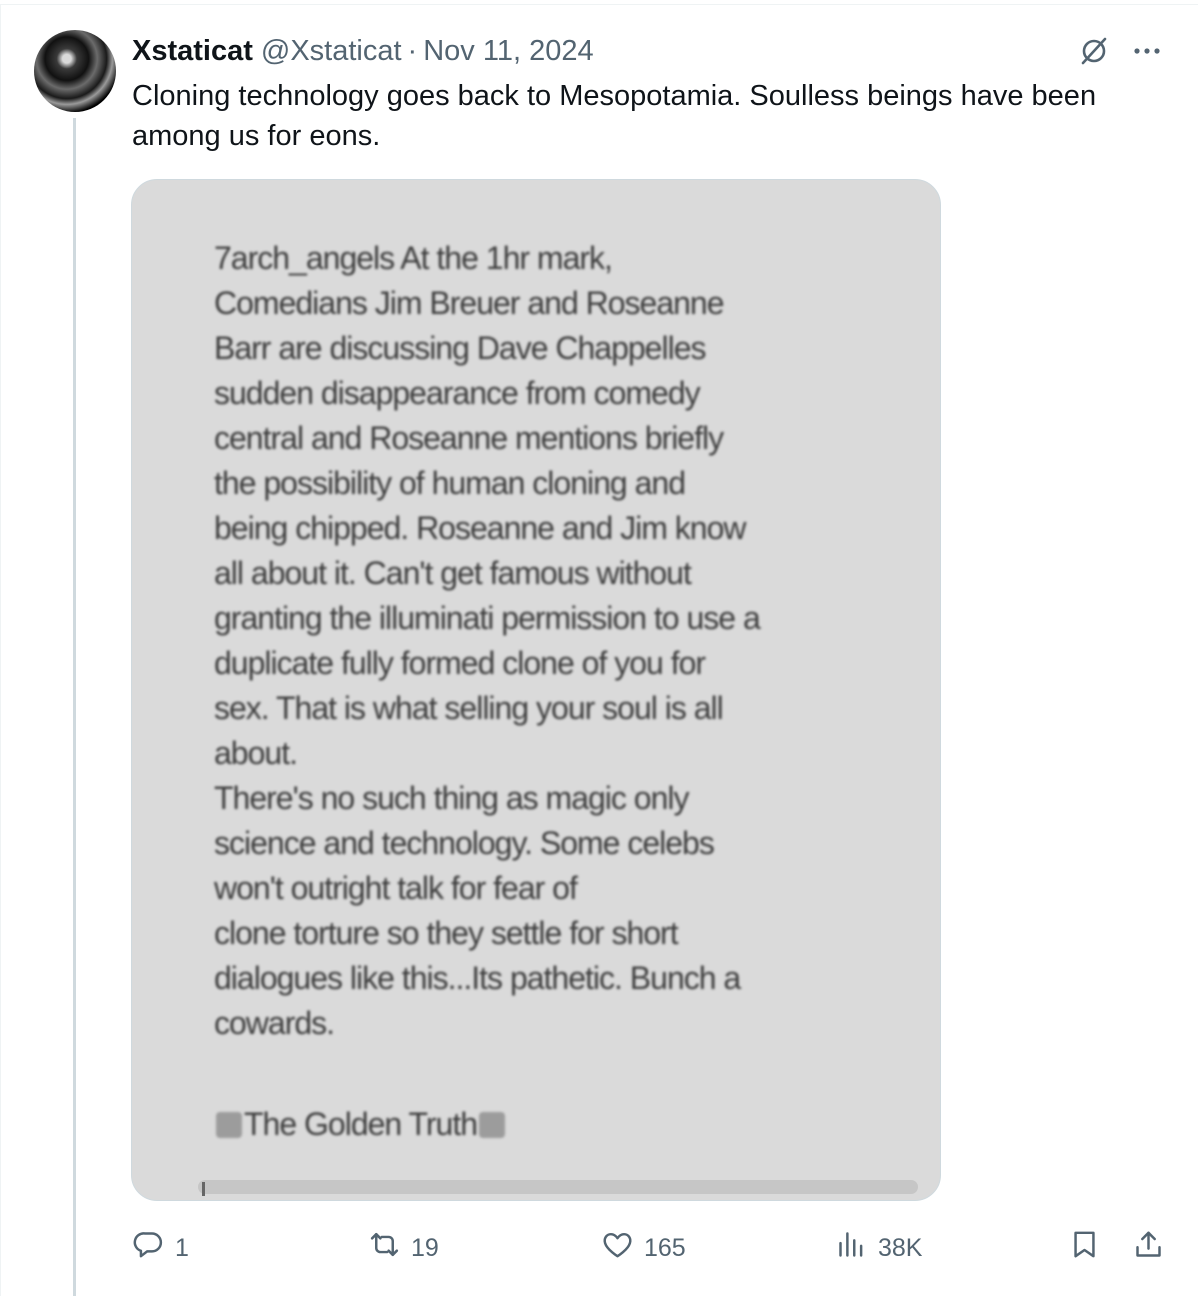 This screenshot has height=1296, width=1198. I want to click on like-count: 165, so click(665, 1247).